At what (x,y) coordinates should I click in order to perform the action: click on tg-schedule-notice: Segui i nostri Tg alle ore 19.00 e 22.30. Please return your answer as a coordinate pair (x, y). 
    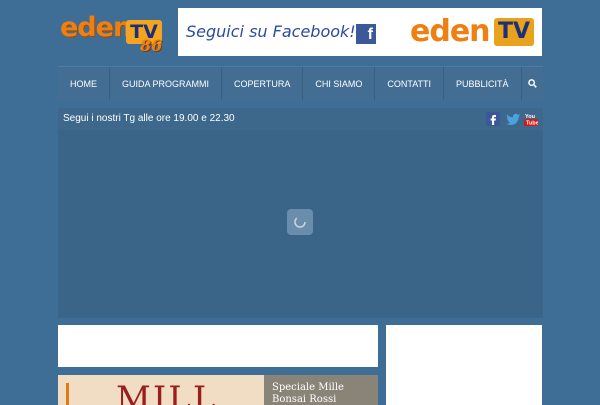
    Looking at the image, I should click on (149, 118).